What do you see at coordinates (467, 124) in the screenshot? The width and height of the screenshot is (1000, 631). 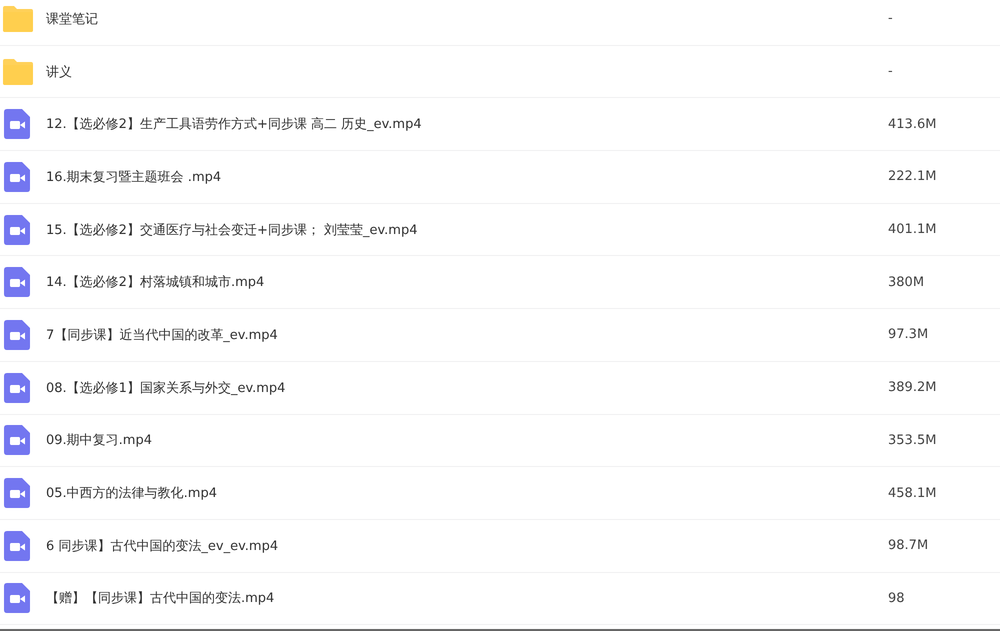 I see `file-name: 12.【选必修2】生产工具语劳作方式+同步课 高二 历史_ev.mp4` at bounding box center [467, 124].